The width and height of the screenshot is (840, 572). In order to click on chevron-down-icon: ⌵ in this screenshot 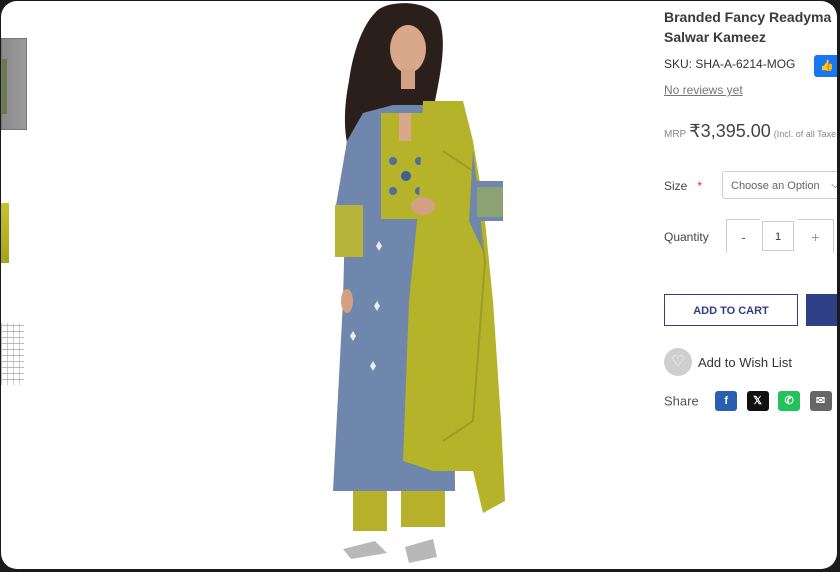, I will do `click(834, 185)`.